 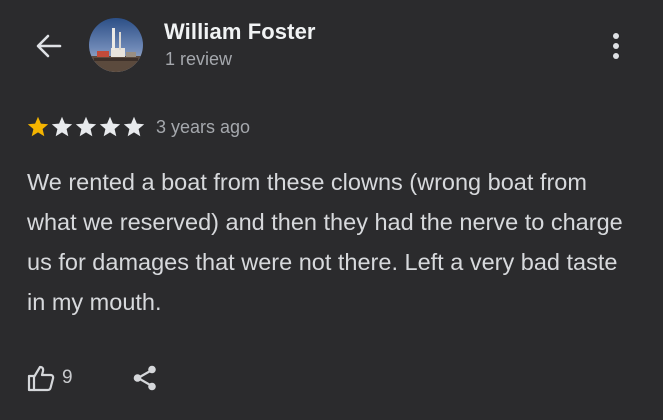 I want to click on reviewer-name: William Foster, so click(x=240, y=32).